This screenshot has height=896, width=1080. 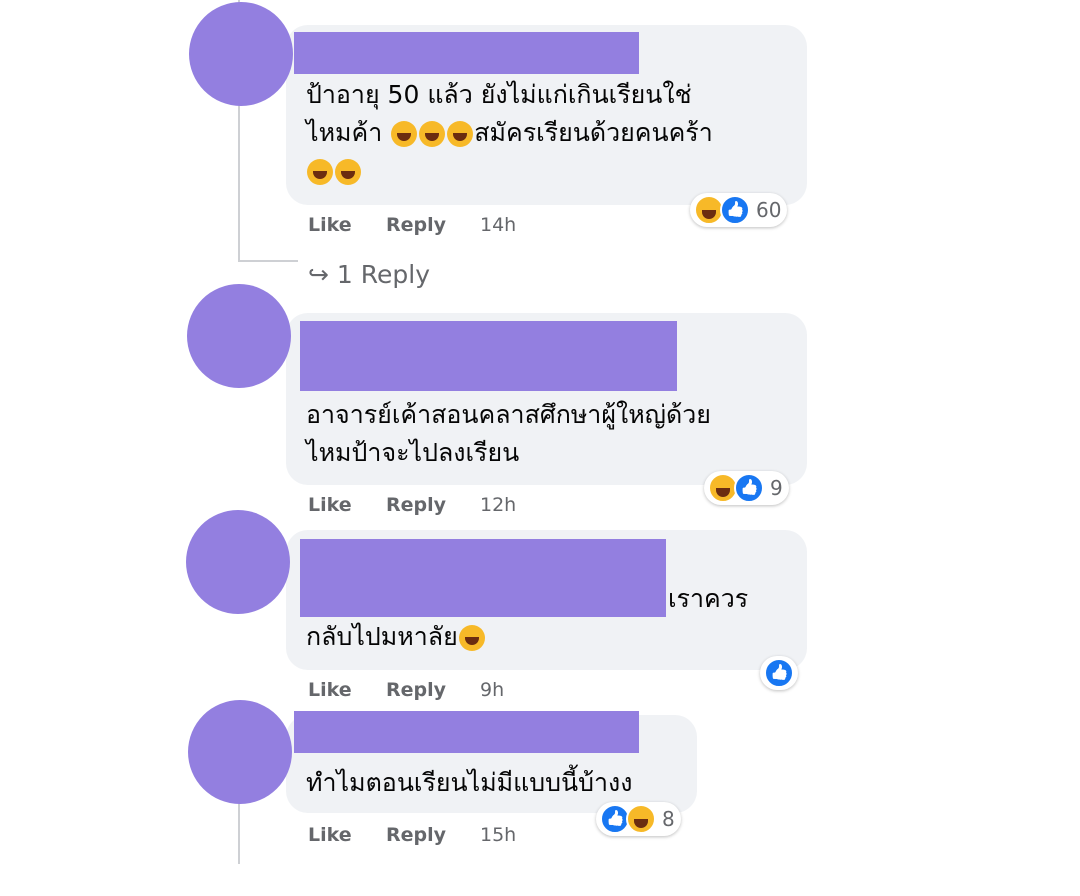 What do you see at coordinates (268, 261) in the screenshot?
I see `thread-line` at bounding box center [268, 261].